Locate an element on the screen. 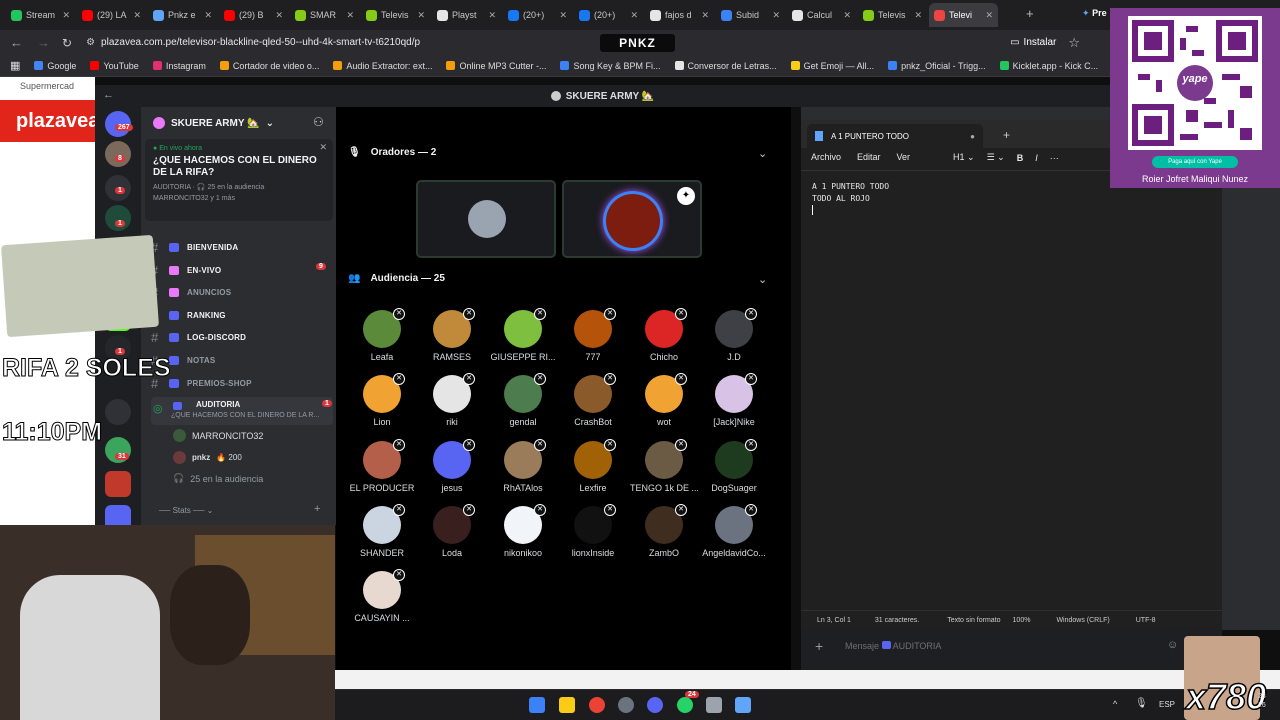 The width and height of the screenshot is (1280, 720). audience-member: ✕ EL PRODUCER is located at coordinates (382, 465).